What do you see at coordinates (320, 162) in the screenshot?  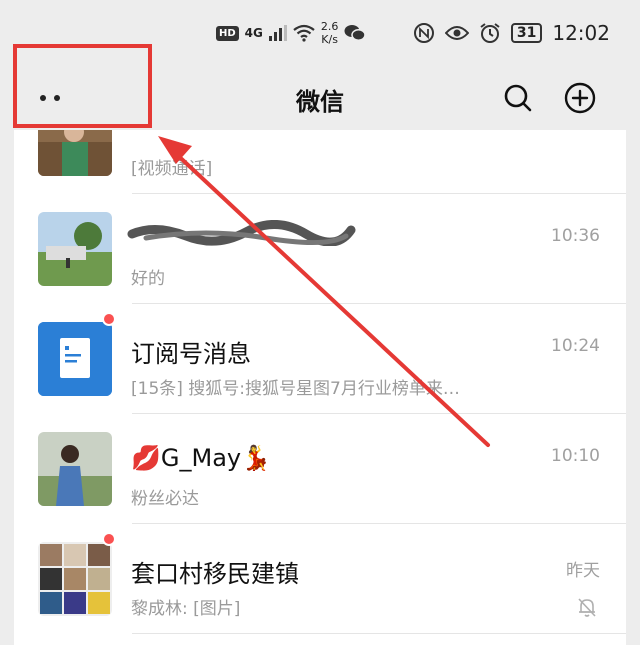 I see `list-item: [视频通话]` at bounding box center [320, 162].